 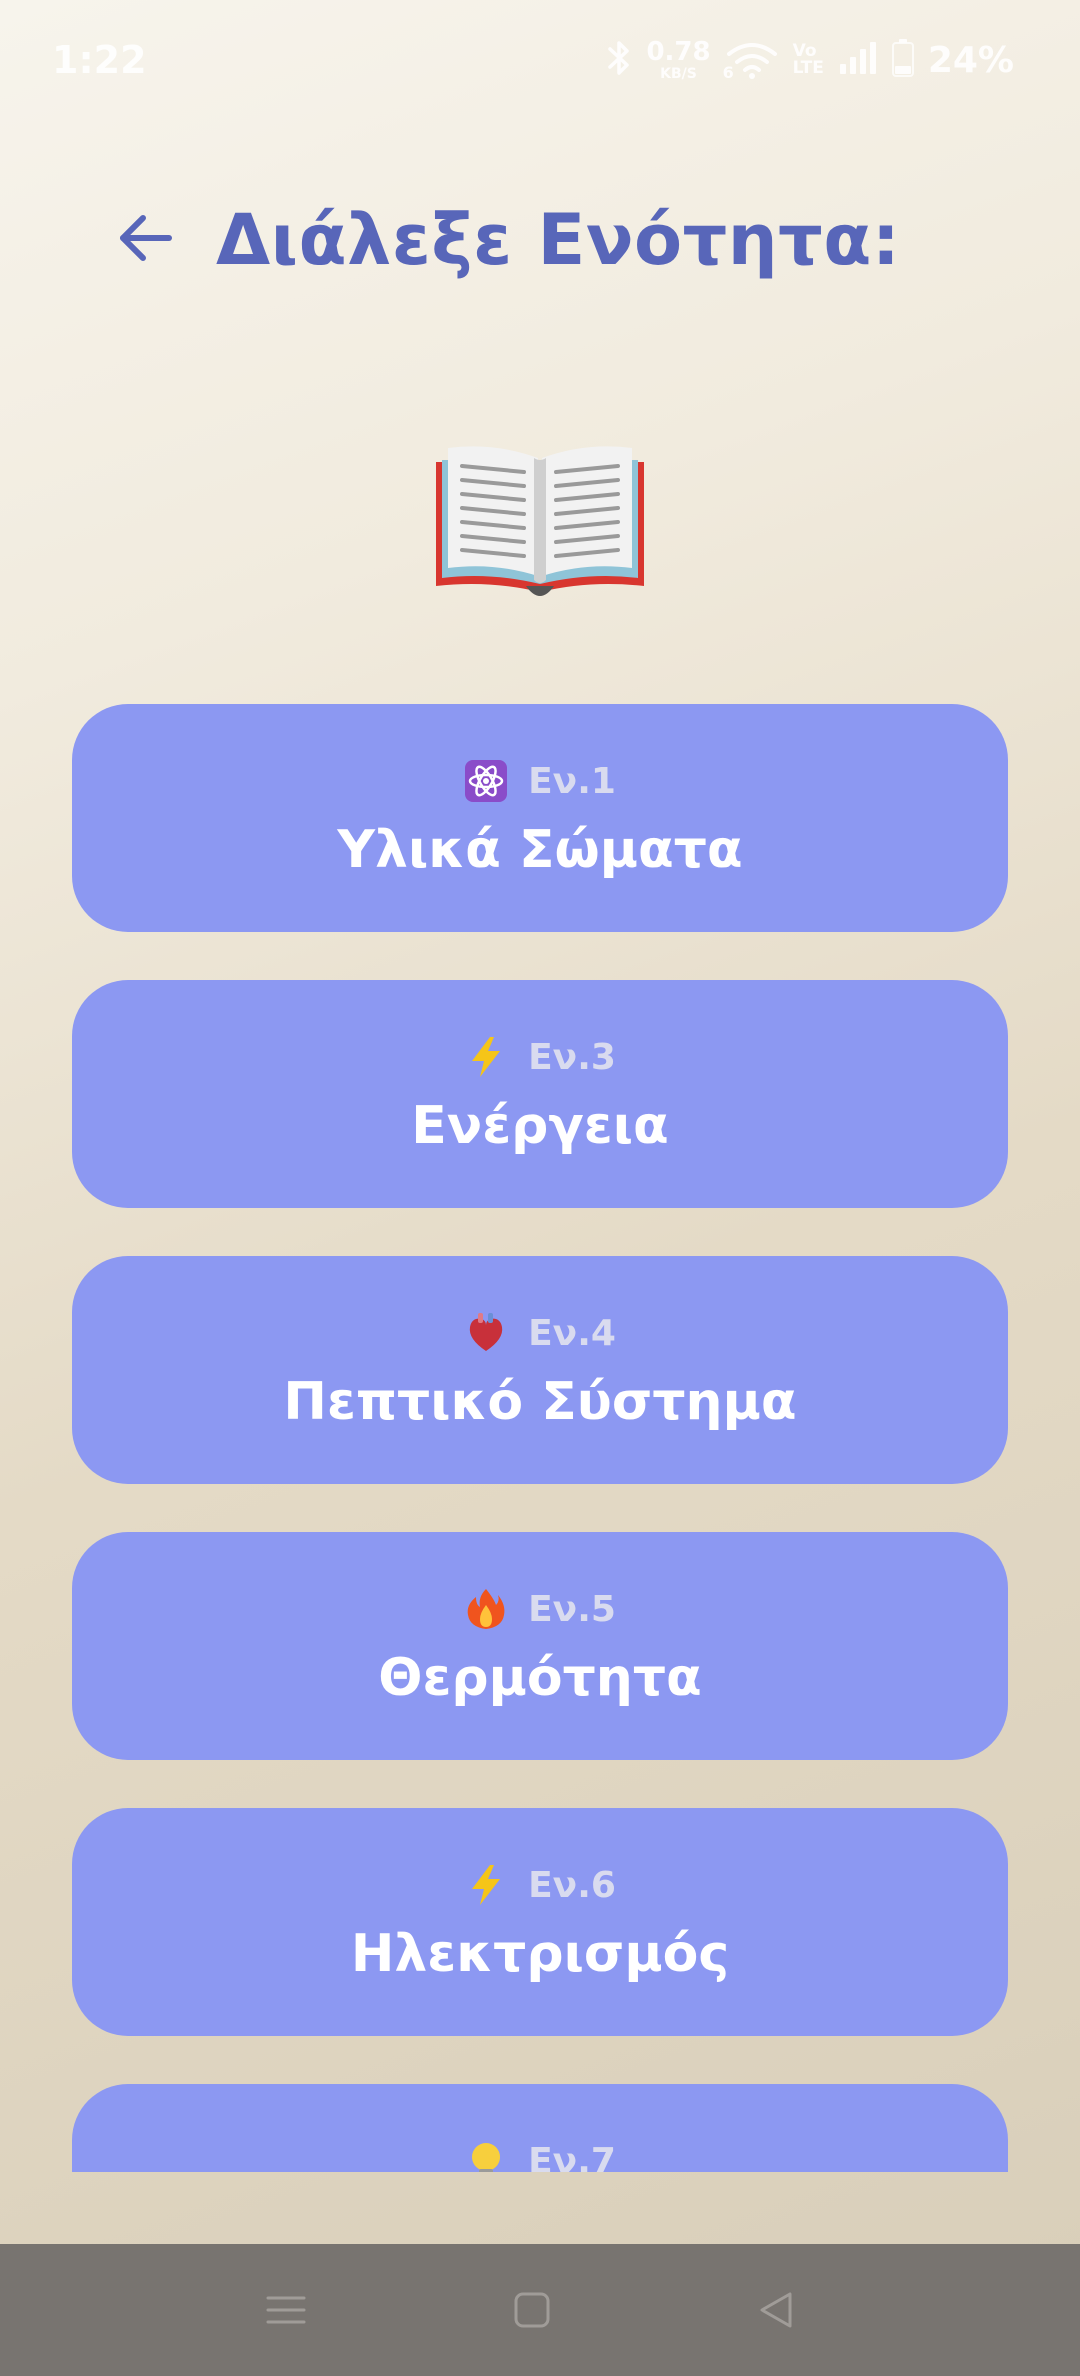 What do you see at coordinates (99, 60) in the screenshot?
I see `status-time: 1:22` at bounding box center [99, 60].